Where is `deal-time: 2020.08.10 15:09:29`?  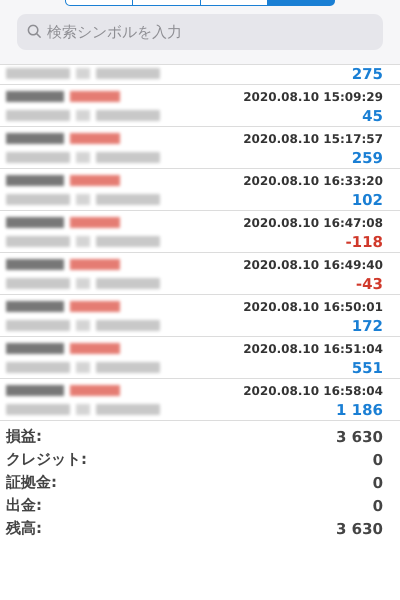
deal-time: 2020.08.10 15:09:29 is located at coordinates (313, 97).